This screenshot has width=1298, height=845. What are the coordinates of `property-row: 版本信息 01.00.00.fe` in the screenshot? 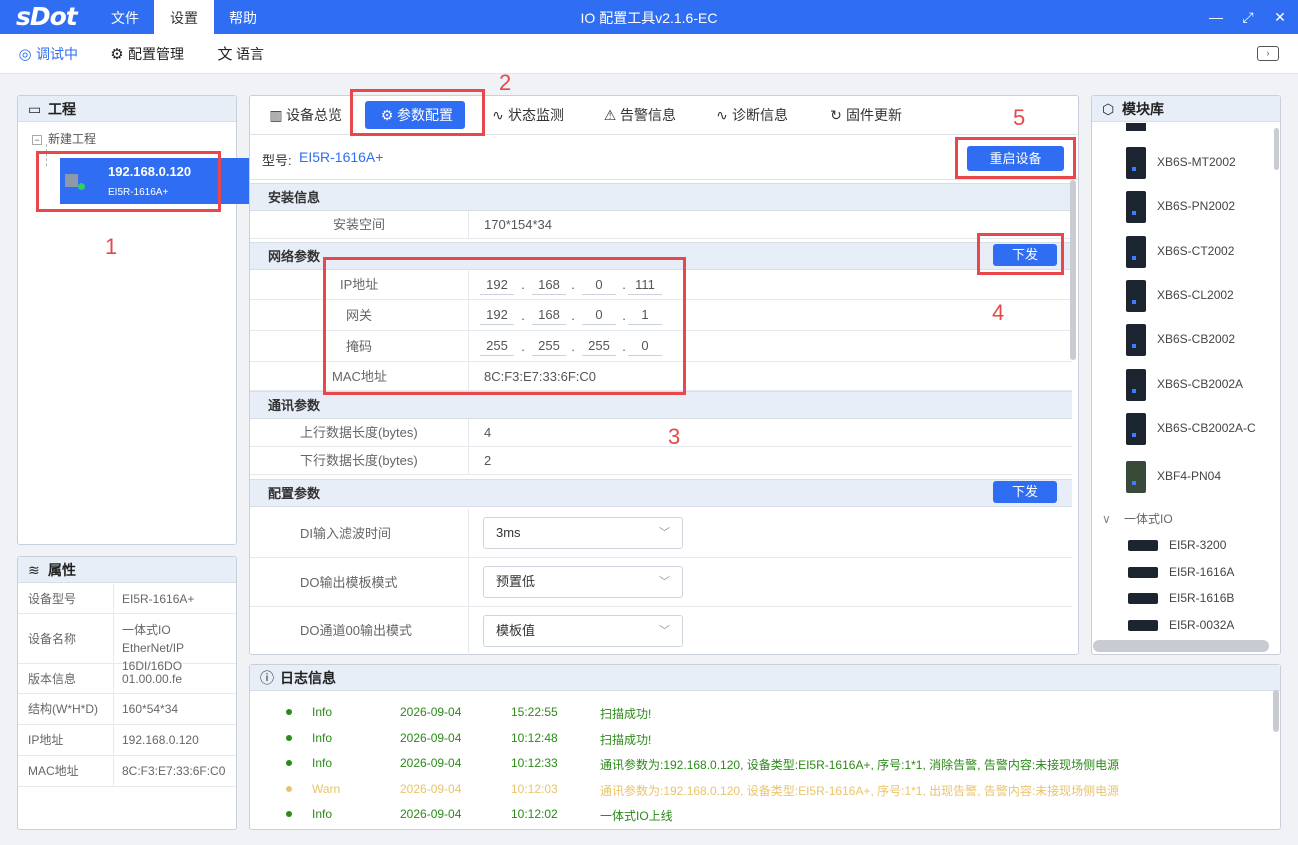 It's located at (127, 679).